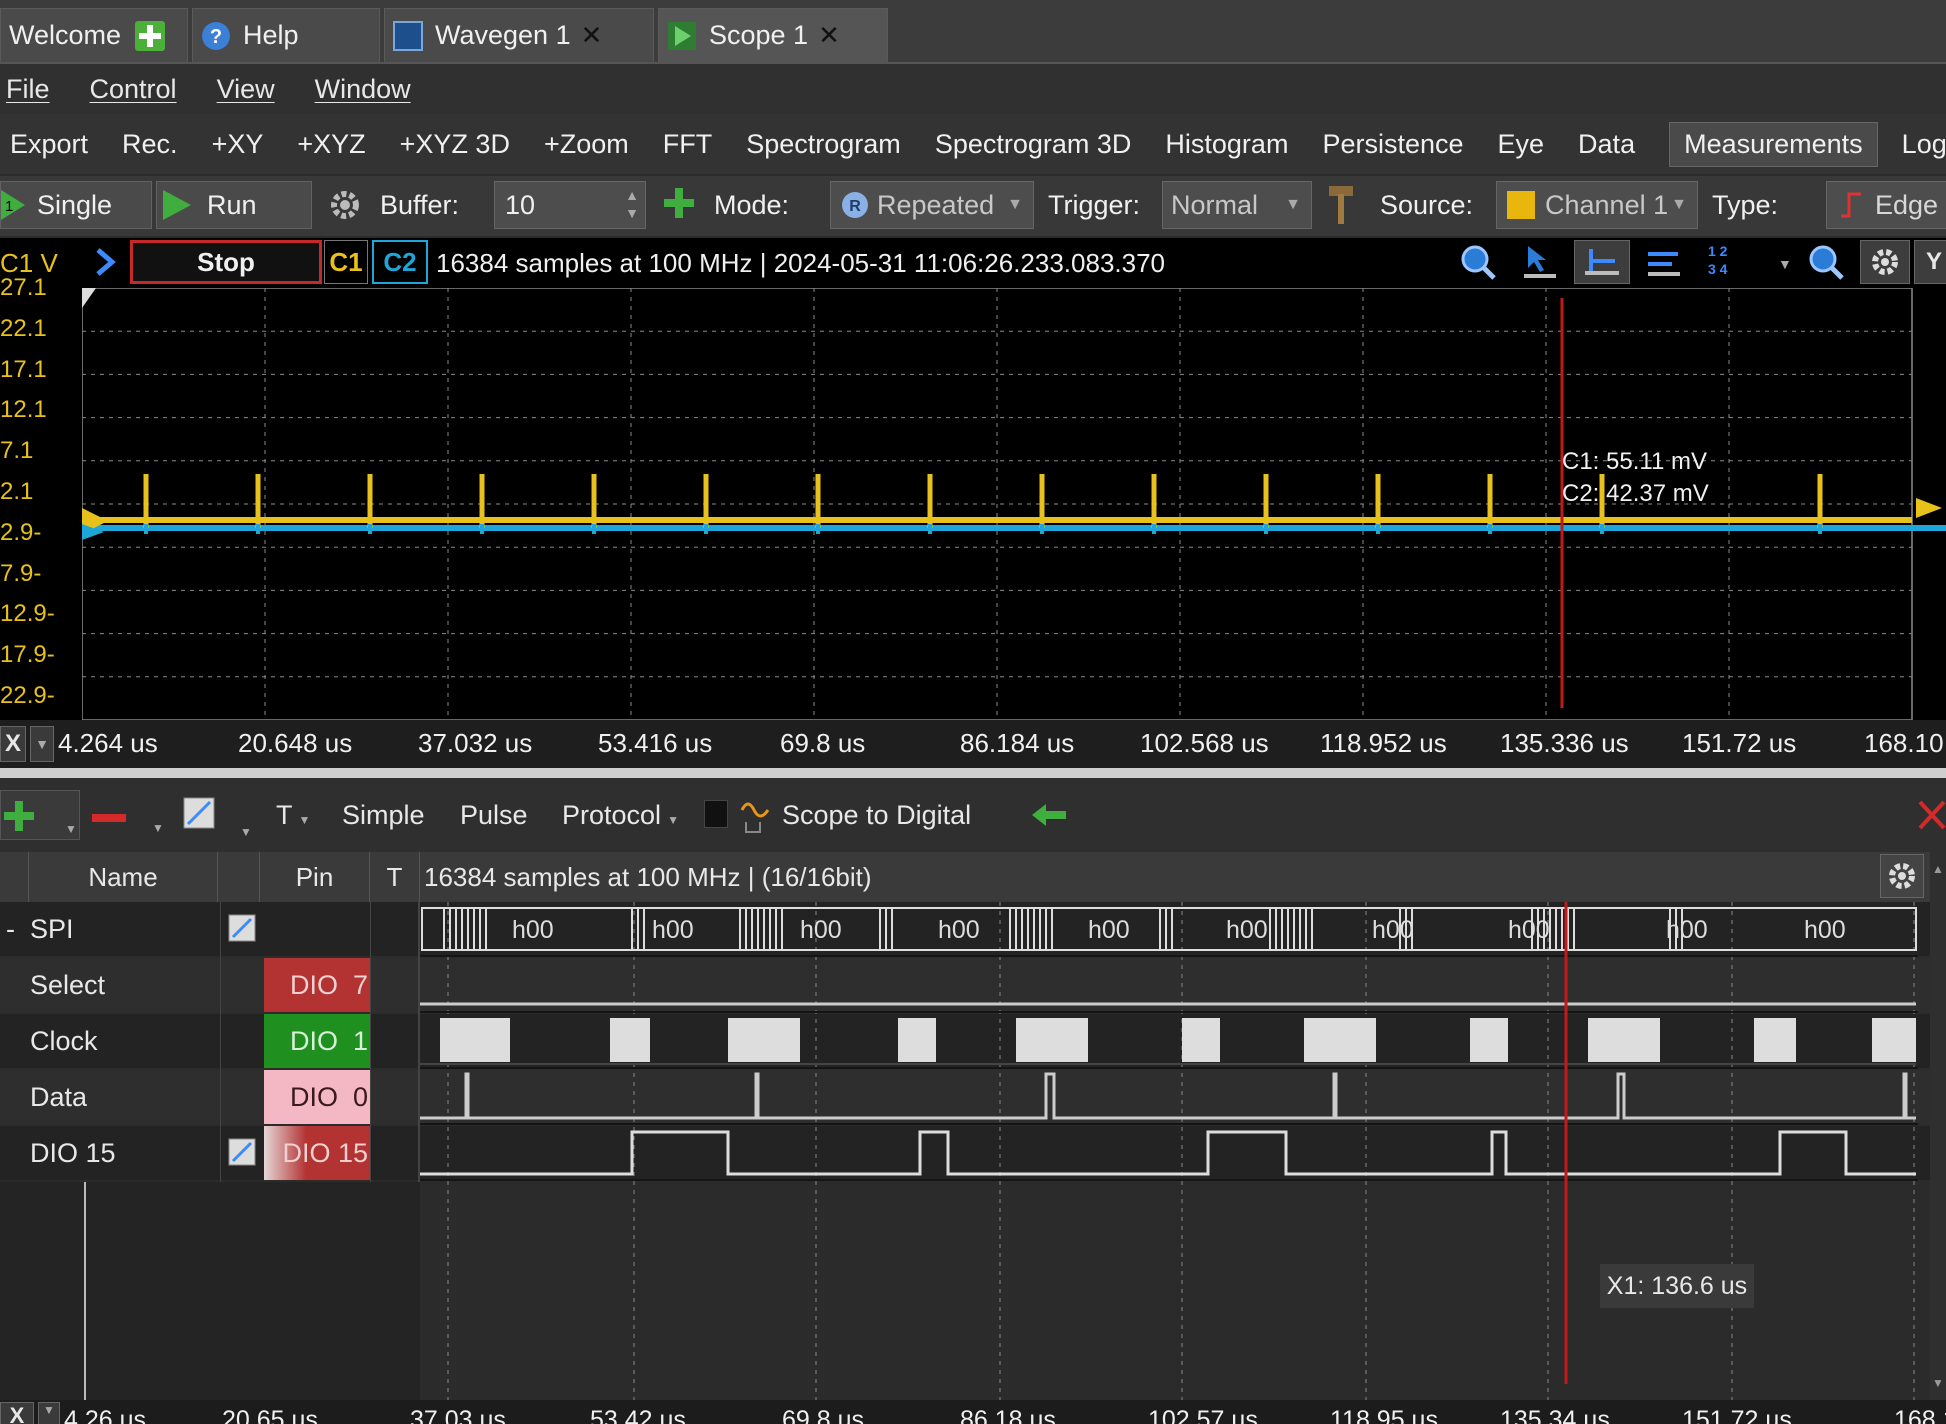 The height and width of the screenshot is (1424, 1946). Describe the element at coordinates (1938, 1126) in the screenshot. I see `vertical-scrollbar: ▲ ▼` at that location.